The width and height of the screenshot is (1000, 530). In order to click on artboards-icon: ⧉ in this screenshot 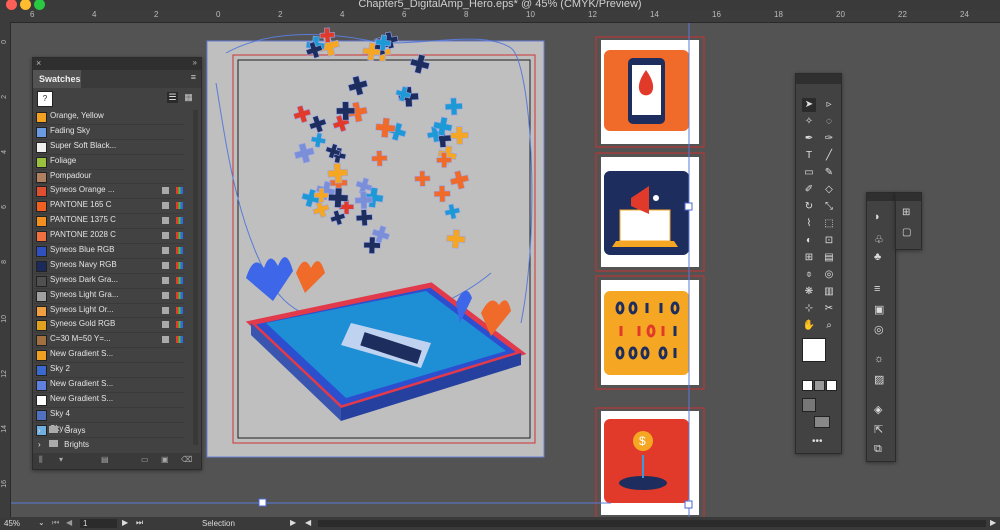, I will do `click(878, 449)`.